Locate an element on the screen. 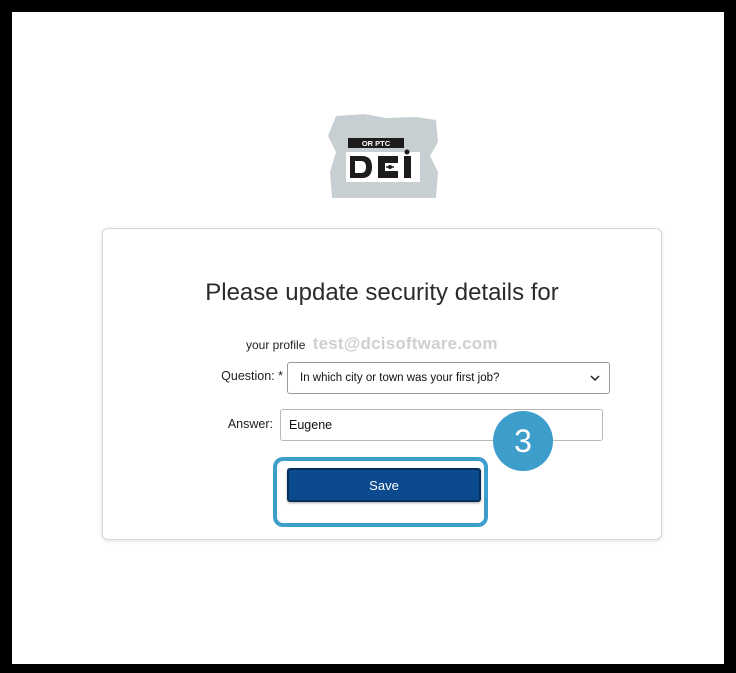 The height and width of the screenshot is (673, 736). profile-email: test@dcisoftware.com is located at coordinates (405, 343).